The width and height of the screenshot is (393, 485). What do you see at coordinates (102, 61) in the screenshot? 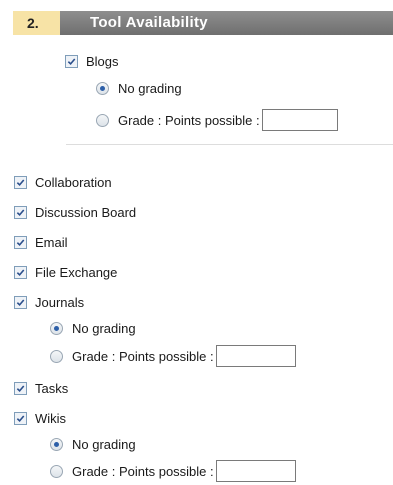
I see `blogs-label: Blogs` at bounding box center [102, 61].